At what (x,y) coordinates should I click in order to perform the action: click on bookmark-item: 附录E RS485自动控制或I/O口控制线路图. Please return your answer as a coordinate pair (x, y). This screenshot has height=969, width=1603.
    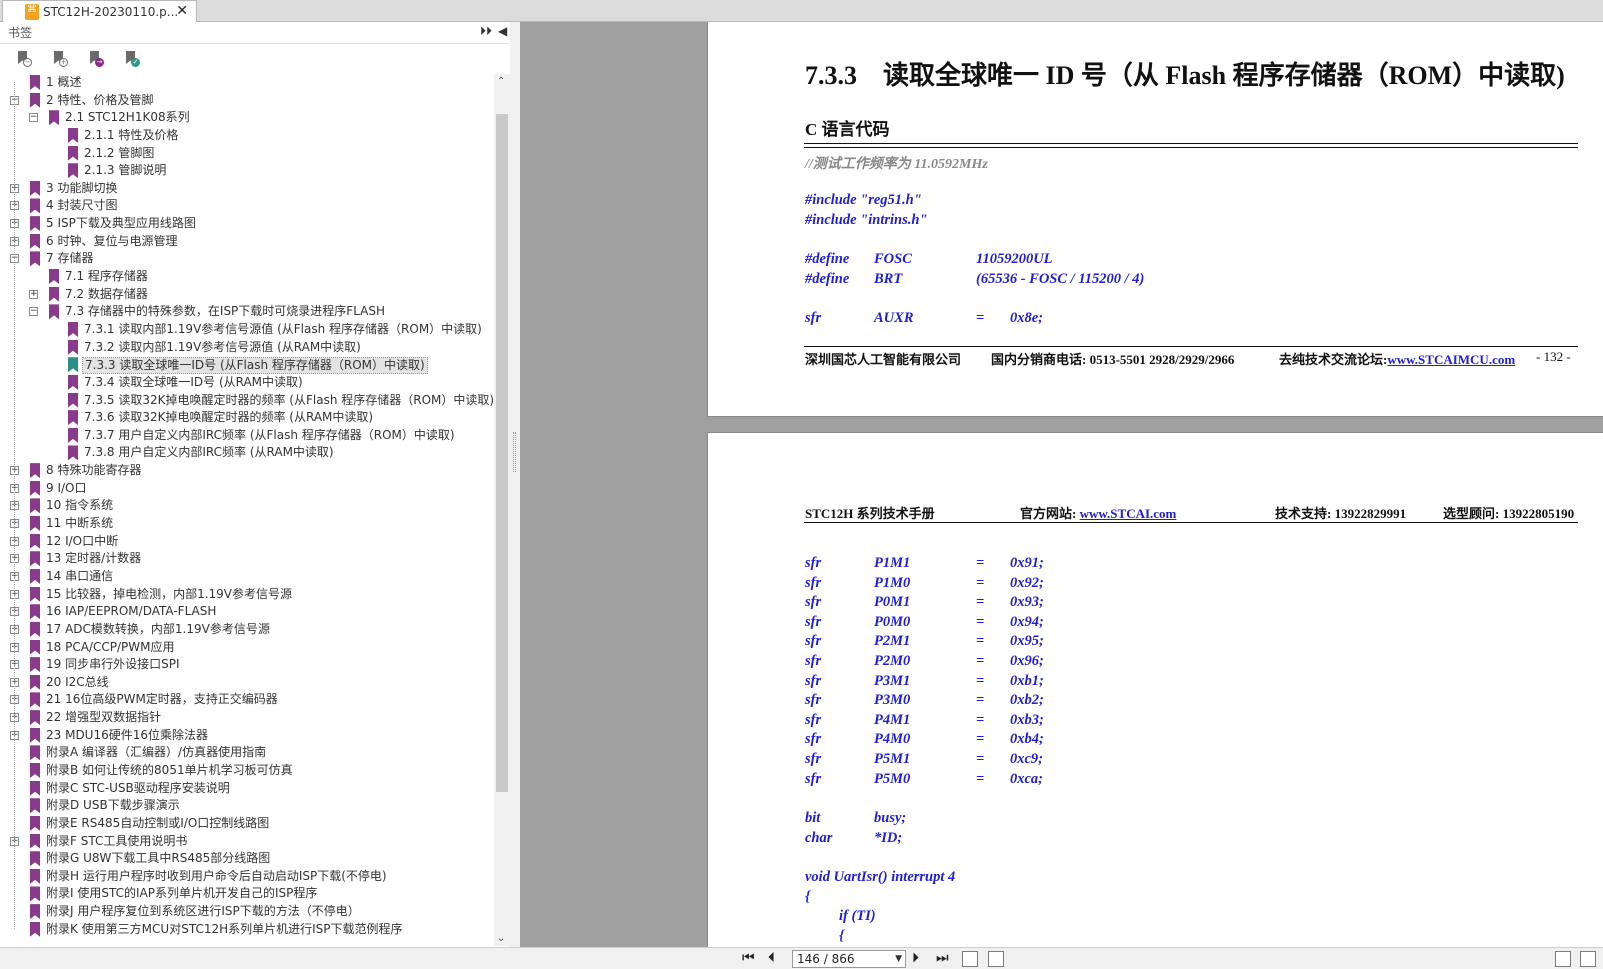
    Looking at the image, I should click on (247, 824).